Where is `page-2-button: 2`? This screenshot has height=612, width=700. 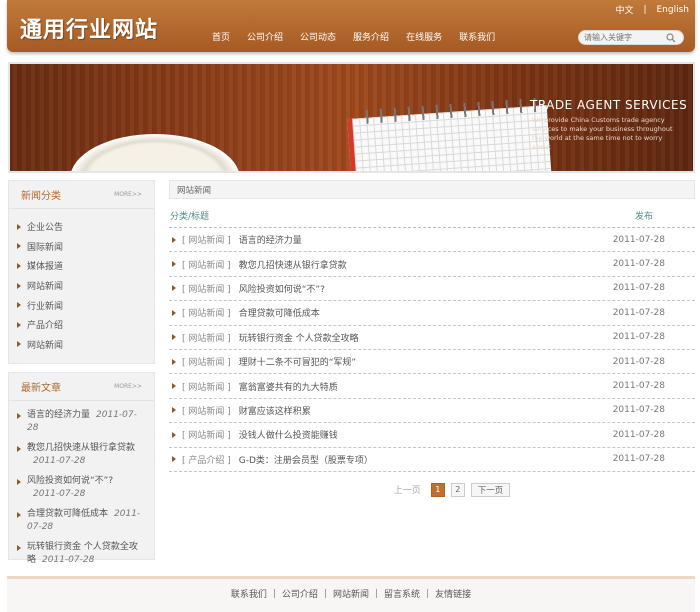 page-2-button: 2 is located at coordinates (457, 489).